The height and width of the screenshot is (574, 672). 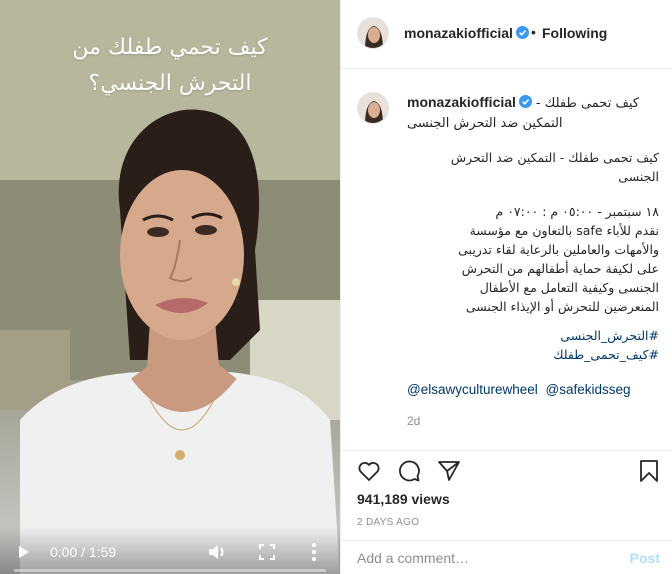 I want to click on fullscreen-icon, so click(x=267, y=552).